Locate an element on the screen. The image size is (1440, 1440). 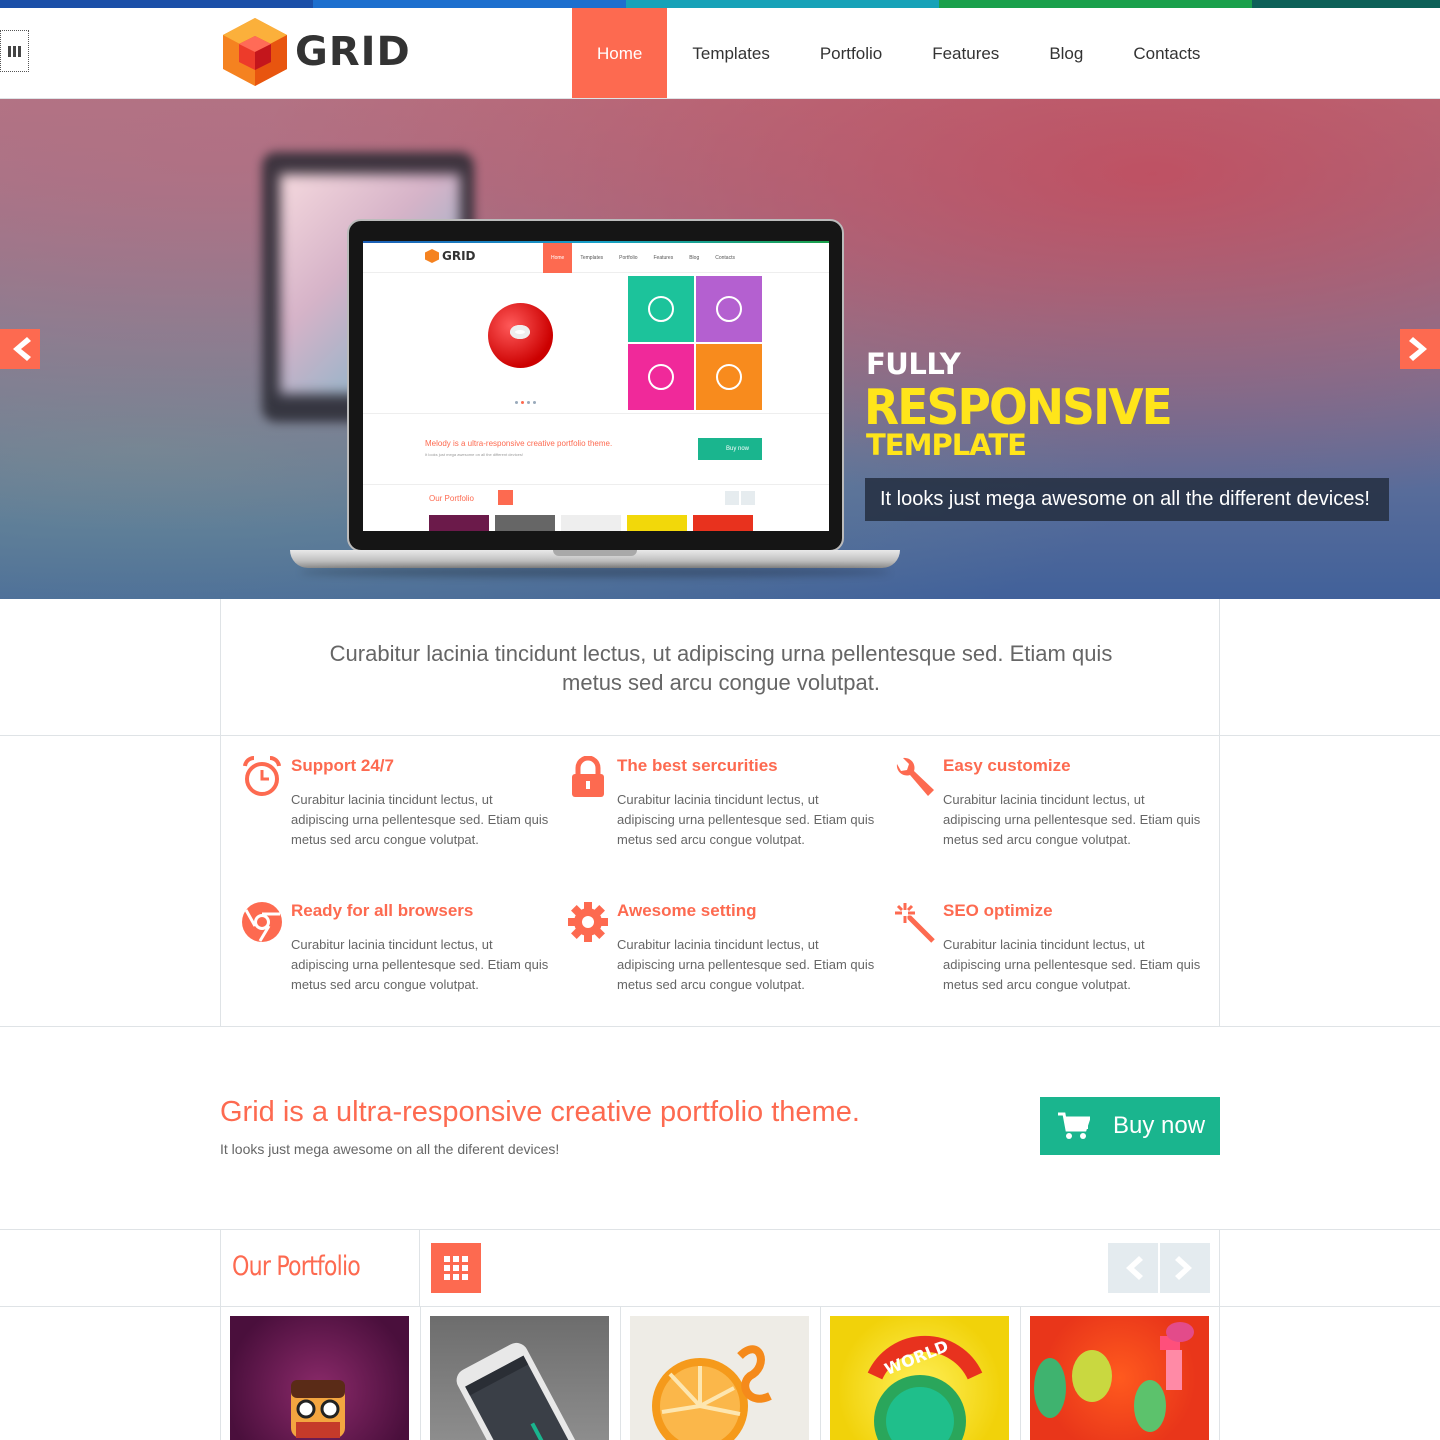
portfolio-item-3d-characters is located at coordinates (1119, 1378).